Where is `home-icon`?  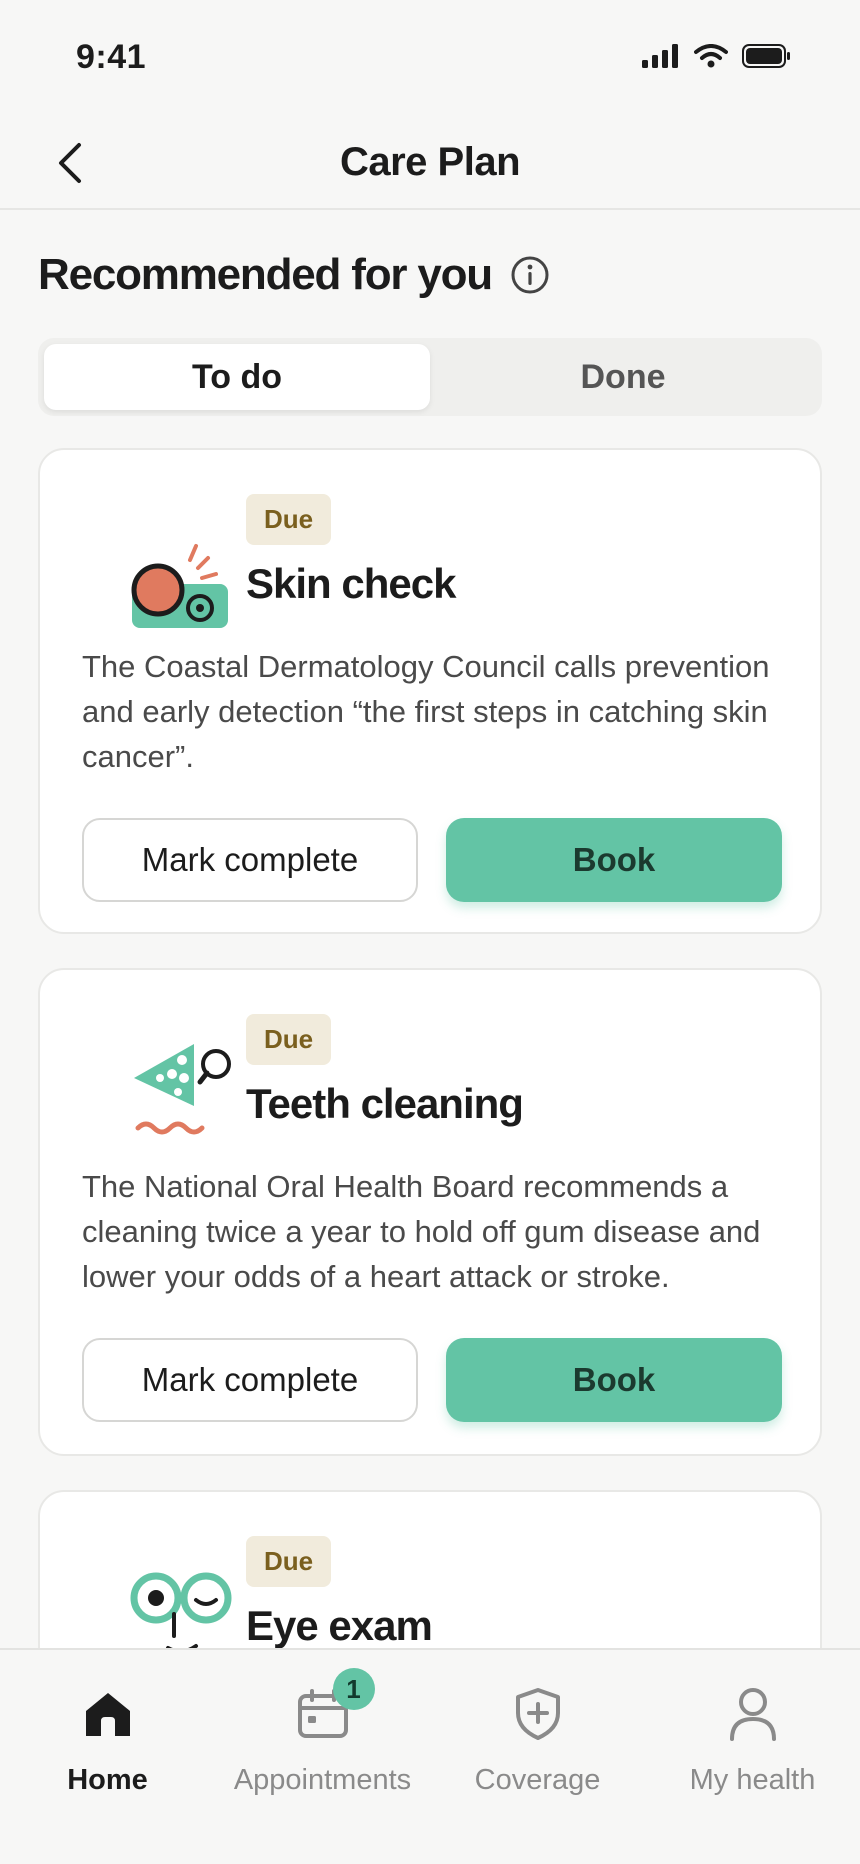 home-icon is located at coordinates (107, 1714).